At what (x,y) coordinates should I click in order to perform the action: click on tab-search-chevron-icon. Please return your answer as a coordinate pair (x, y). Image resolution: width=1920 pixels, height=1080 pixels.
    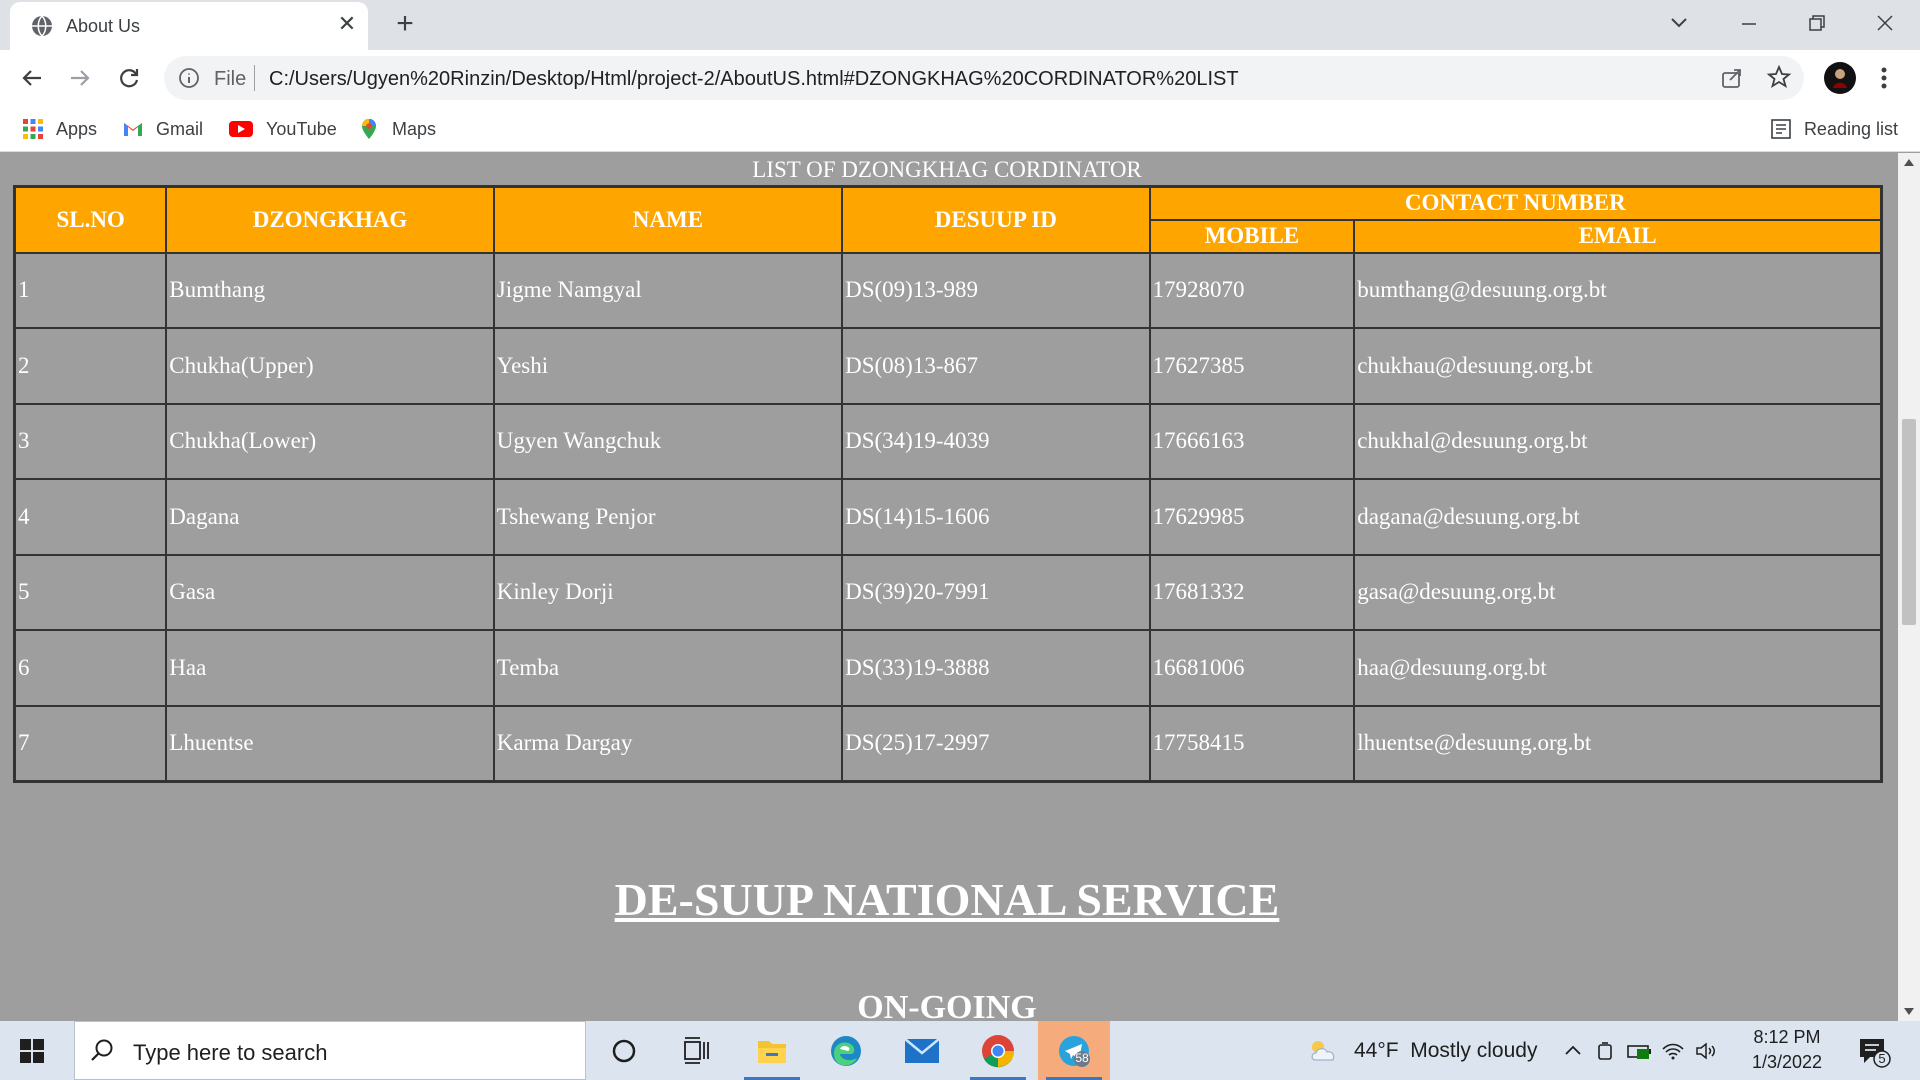
    Looking at the image, I should click on (1679, 23).